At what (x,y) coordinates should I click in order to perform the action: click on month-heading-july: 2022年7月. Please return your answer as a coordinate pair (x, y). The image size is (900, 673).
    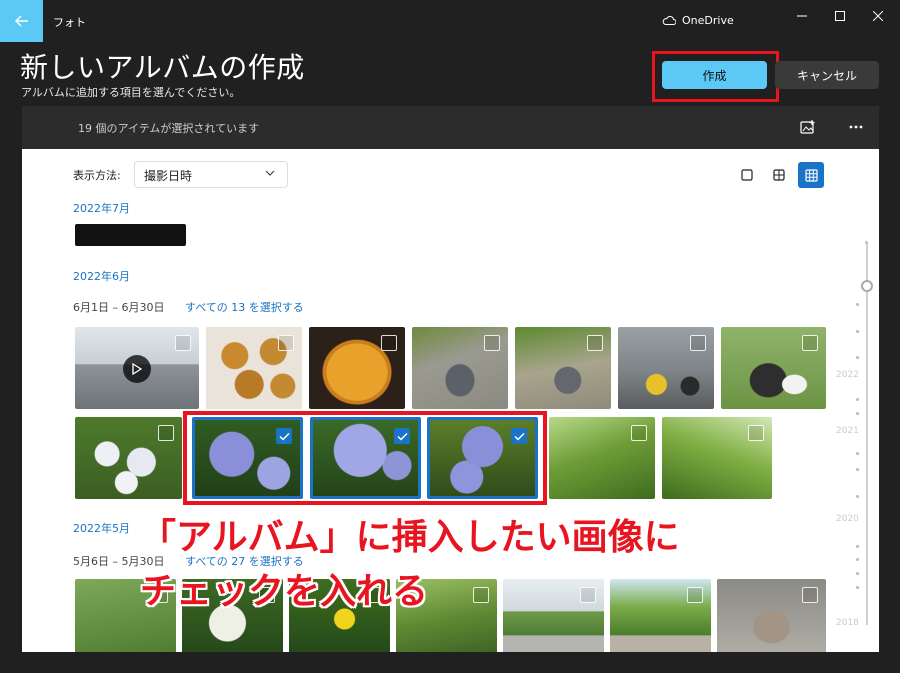
    Looking at the image, I should click on (101, 208).